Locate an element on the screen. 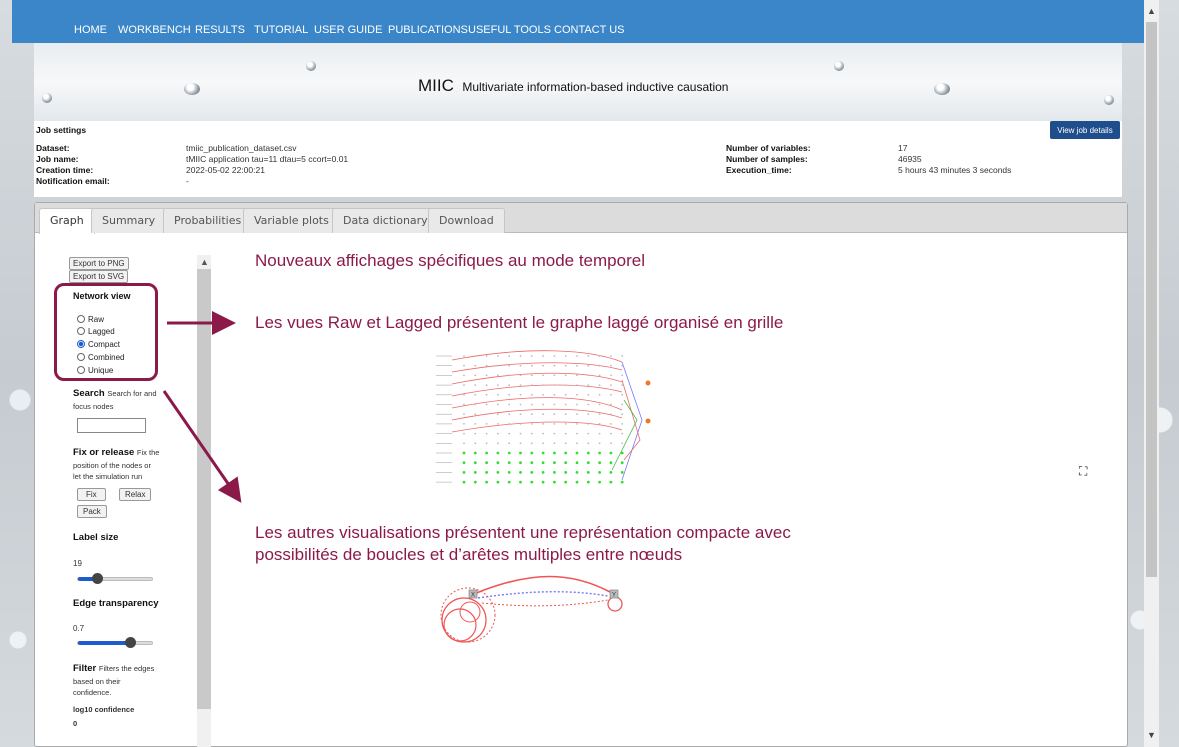  job-settings: Job settings View job details Dataset is located at coordinates (578, 159).